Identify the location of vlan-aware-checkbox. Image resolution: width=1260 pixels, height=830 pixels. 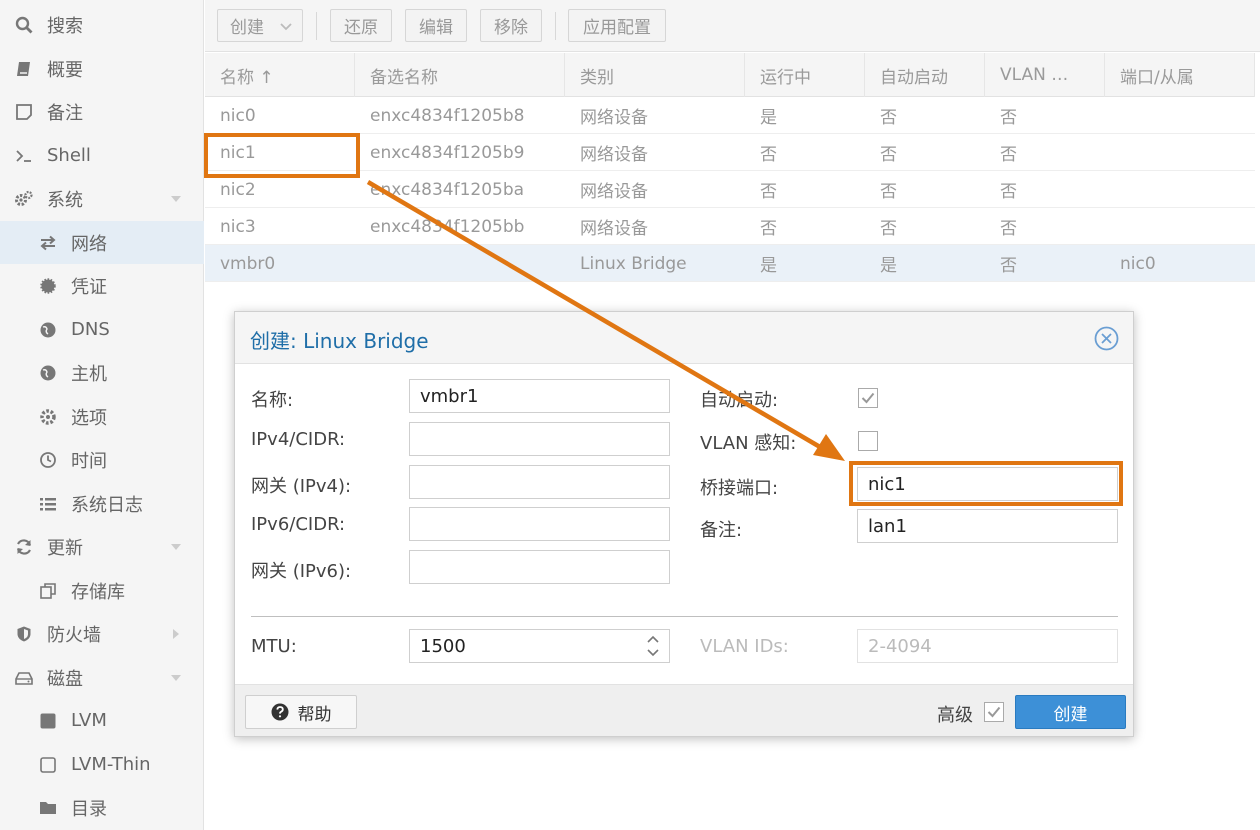
(868, 441).